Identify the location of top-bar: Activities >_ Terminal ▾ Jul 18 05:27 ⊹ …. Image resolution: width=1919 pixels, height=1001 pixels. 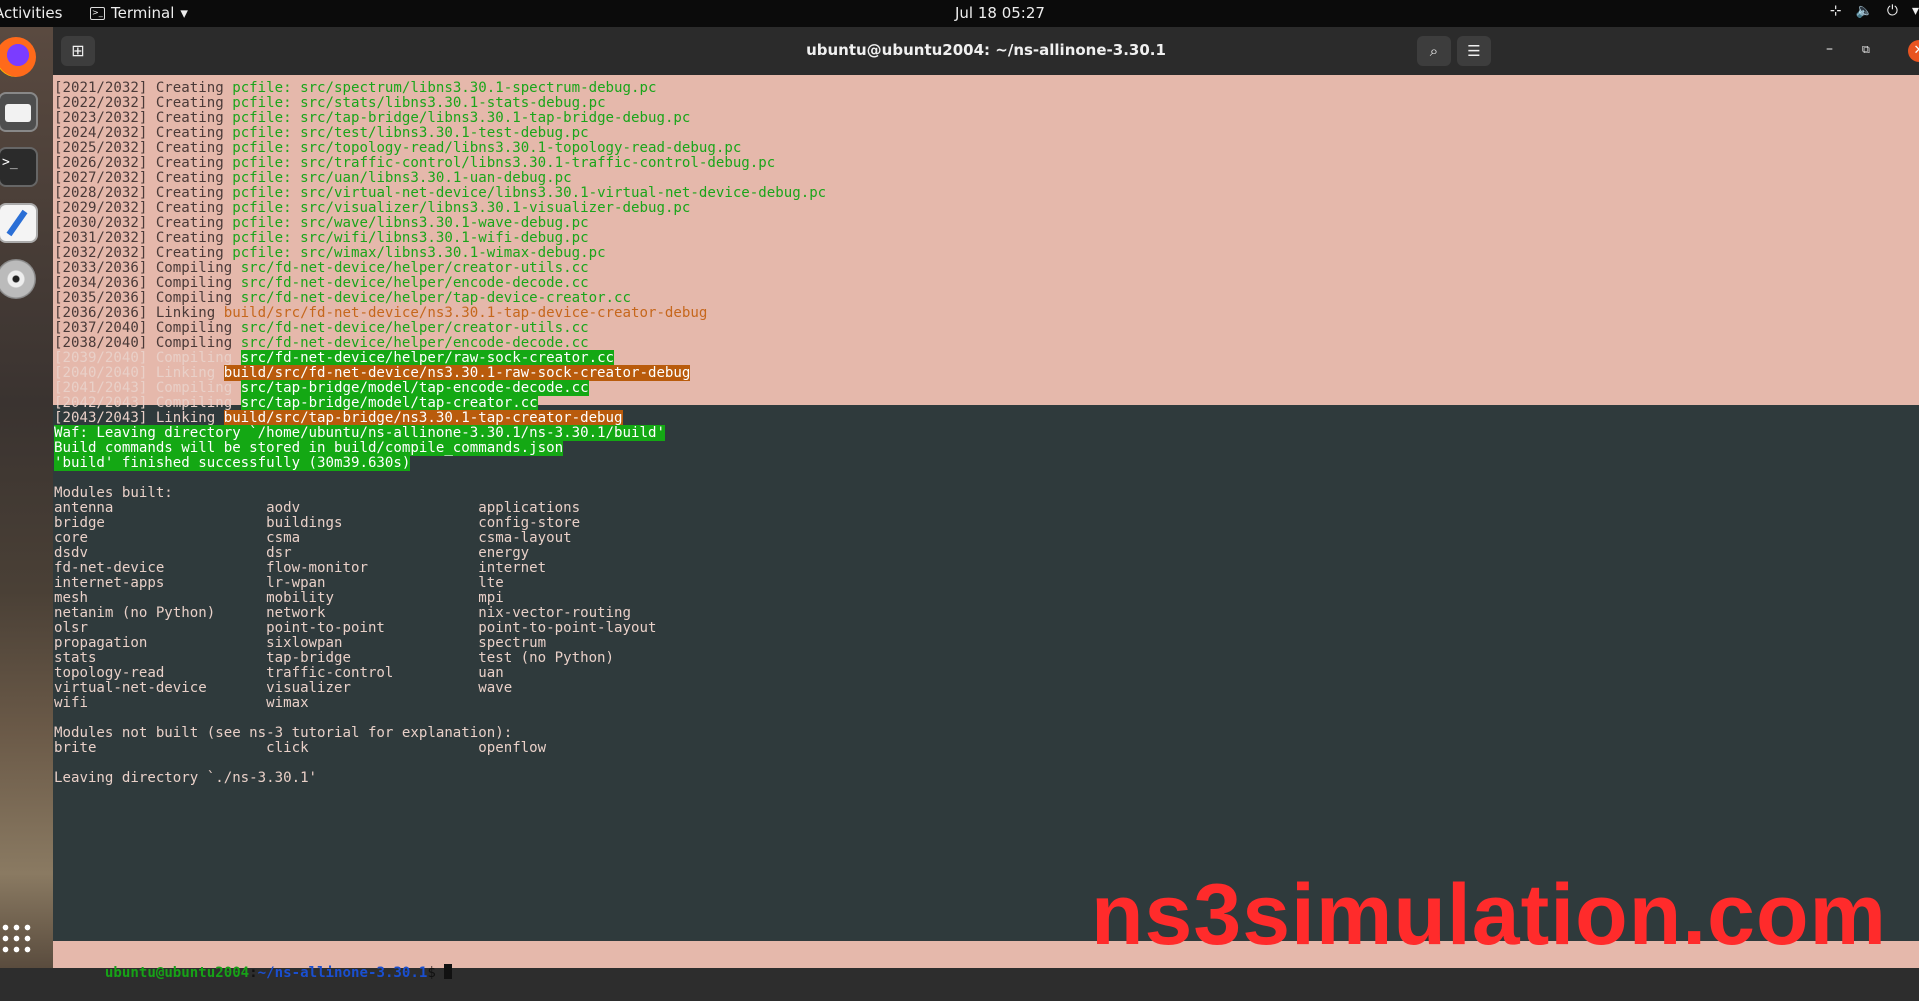
(959, 13).